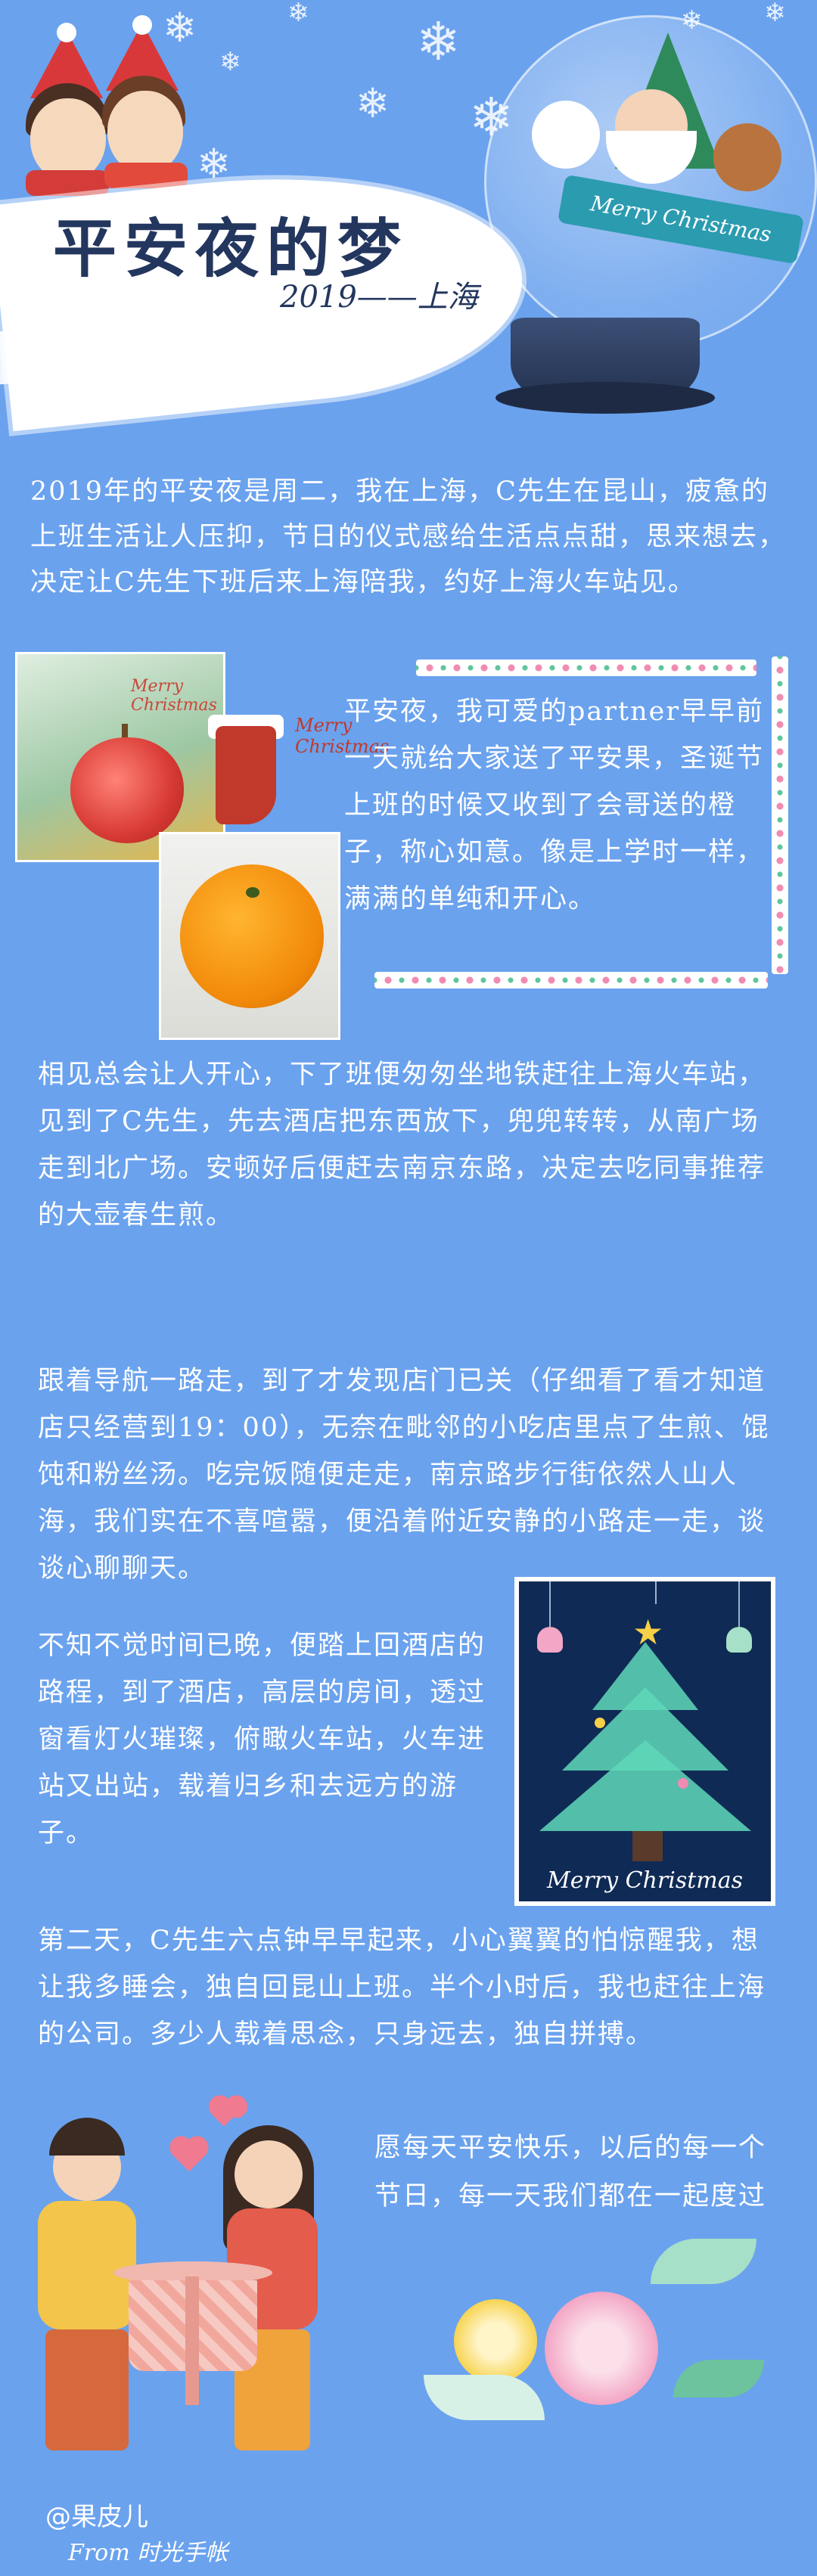 This screenshot has height=2576, width=817. Describe the element at coordinates (780, 815) in the screenshot. I see `decorative-border-right` at that location.